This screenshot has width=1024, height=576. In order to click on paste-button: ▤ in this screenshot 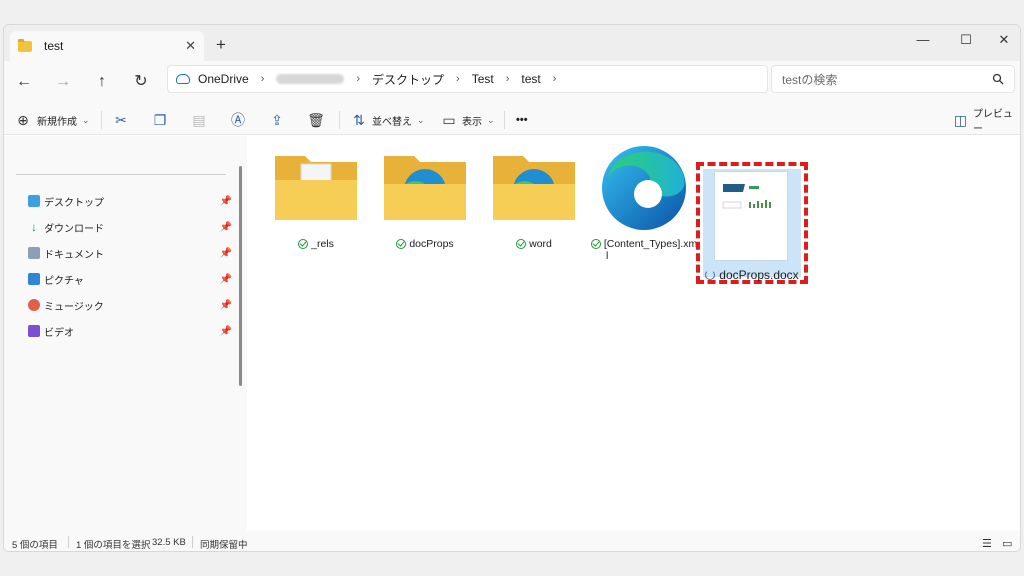, I will do `click(199, 120)`.